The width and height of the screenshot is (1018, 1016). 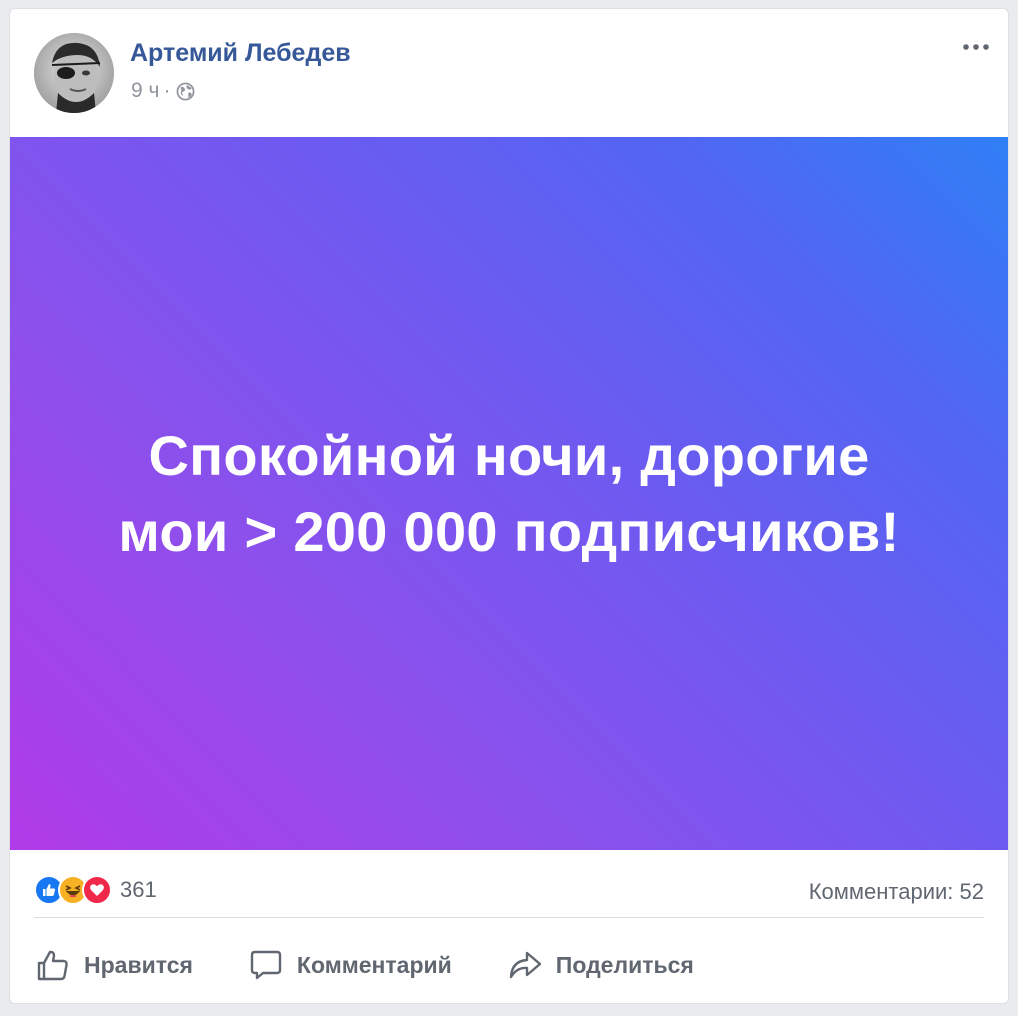 I want to click on more-icon, so click(x=976, y=47).